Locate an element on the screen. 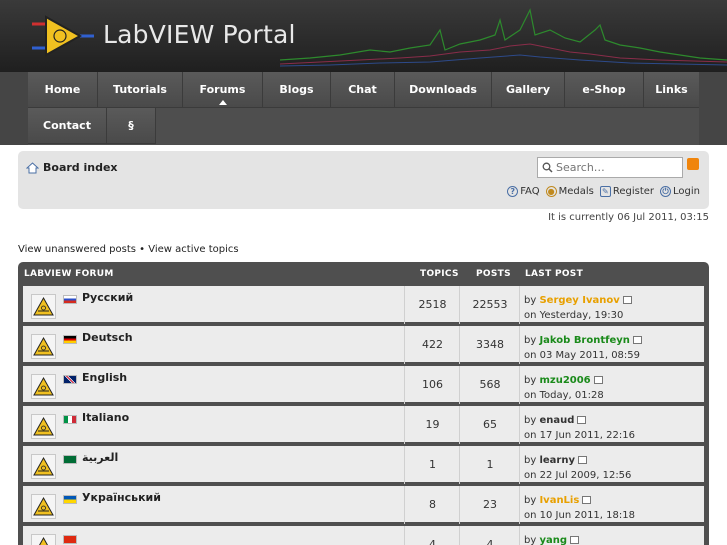 This screenshot has height=545, width=727. topics-count: 2518 is located at coordinates (433, 305).